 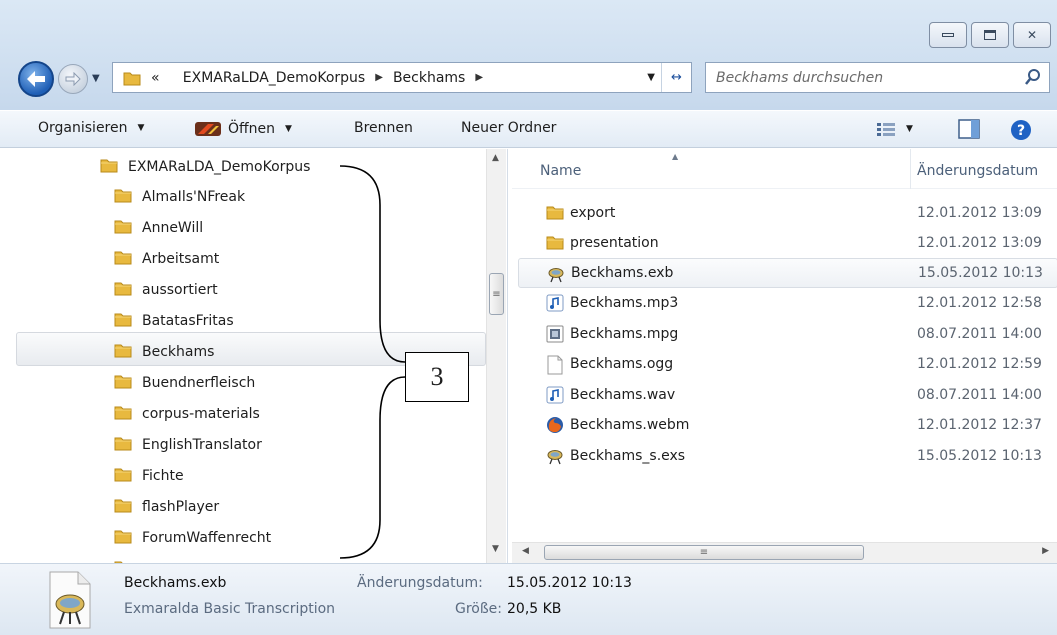 I want to click on file-date: 12.01.2012 12:37, so click(x=979, y=425).